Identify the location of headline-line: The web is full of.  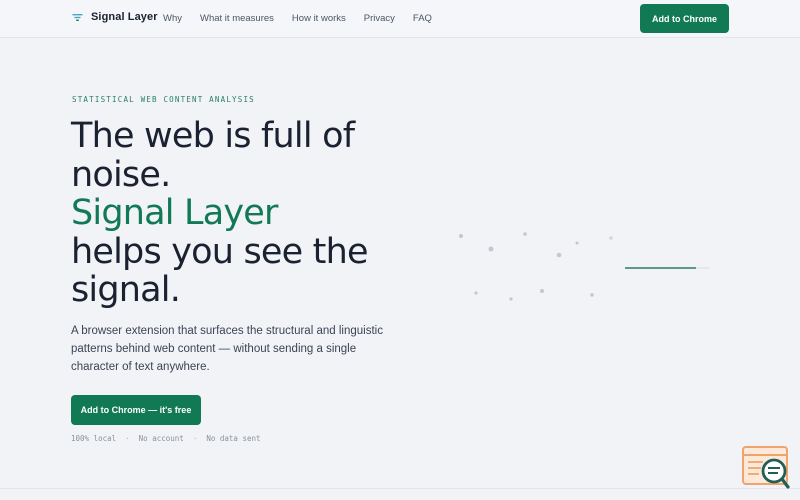
(213, 136).